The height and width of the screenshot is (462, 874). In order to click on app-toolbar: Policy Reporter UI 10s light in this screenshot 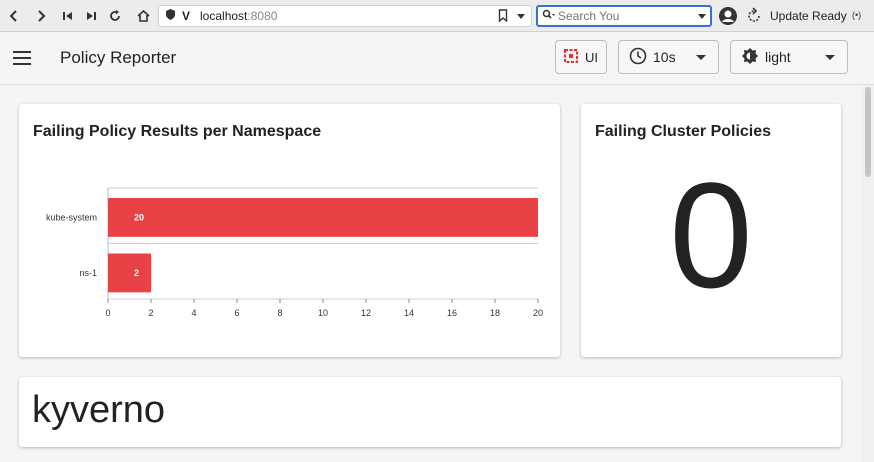, I will do `click(437, 59)`.